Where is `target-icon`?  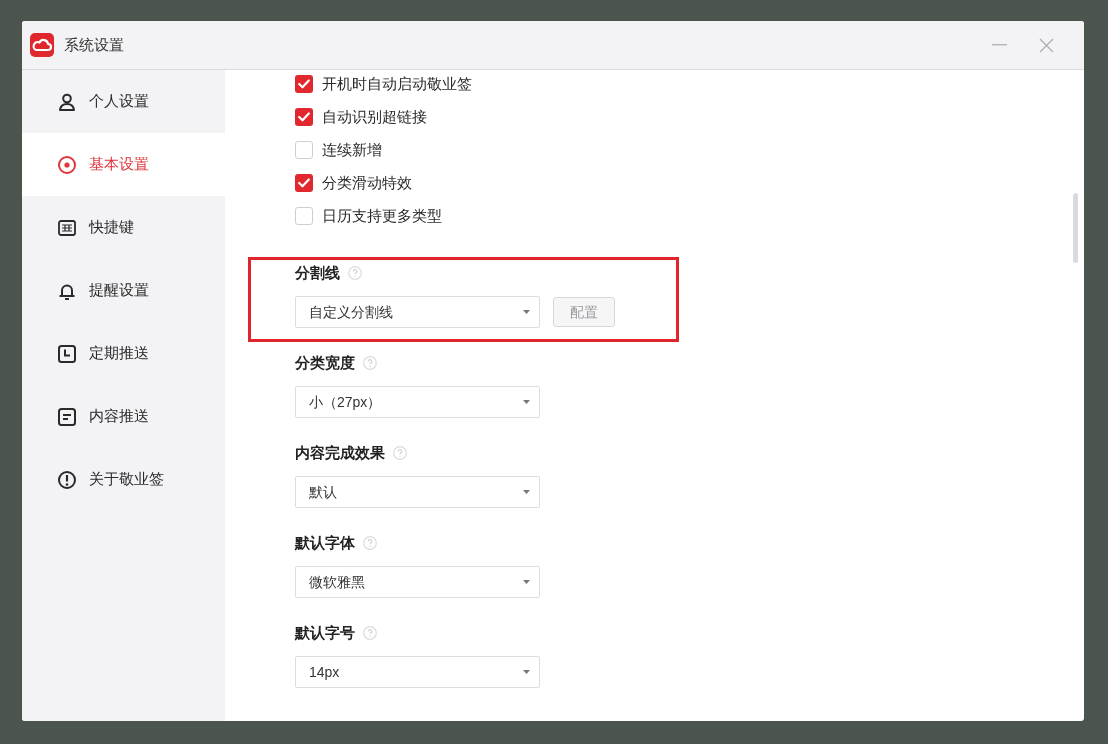
target-icon is located at coordinates (67, 164).